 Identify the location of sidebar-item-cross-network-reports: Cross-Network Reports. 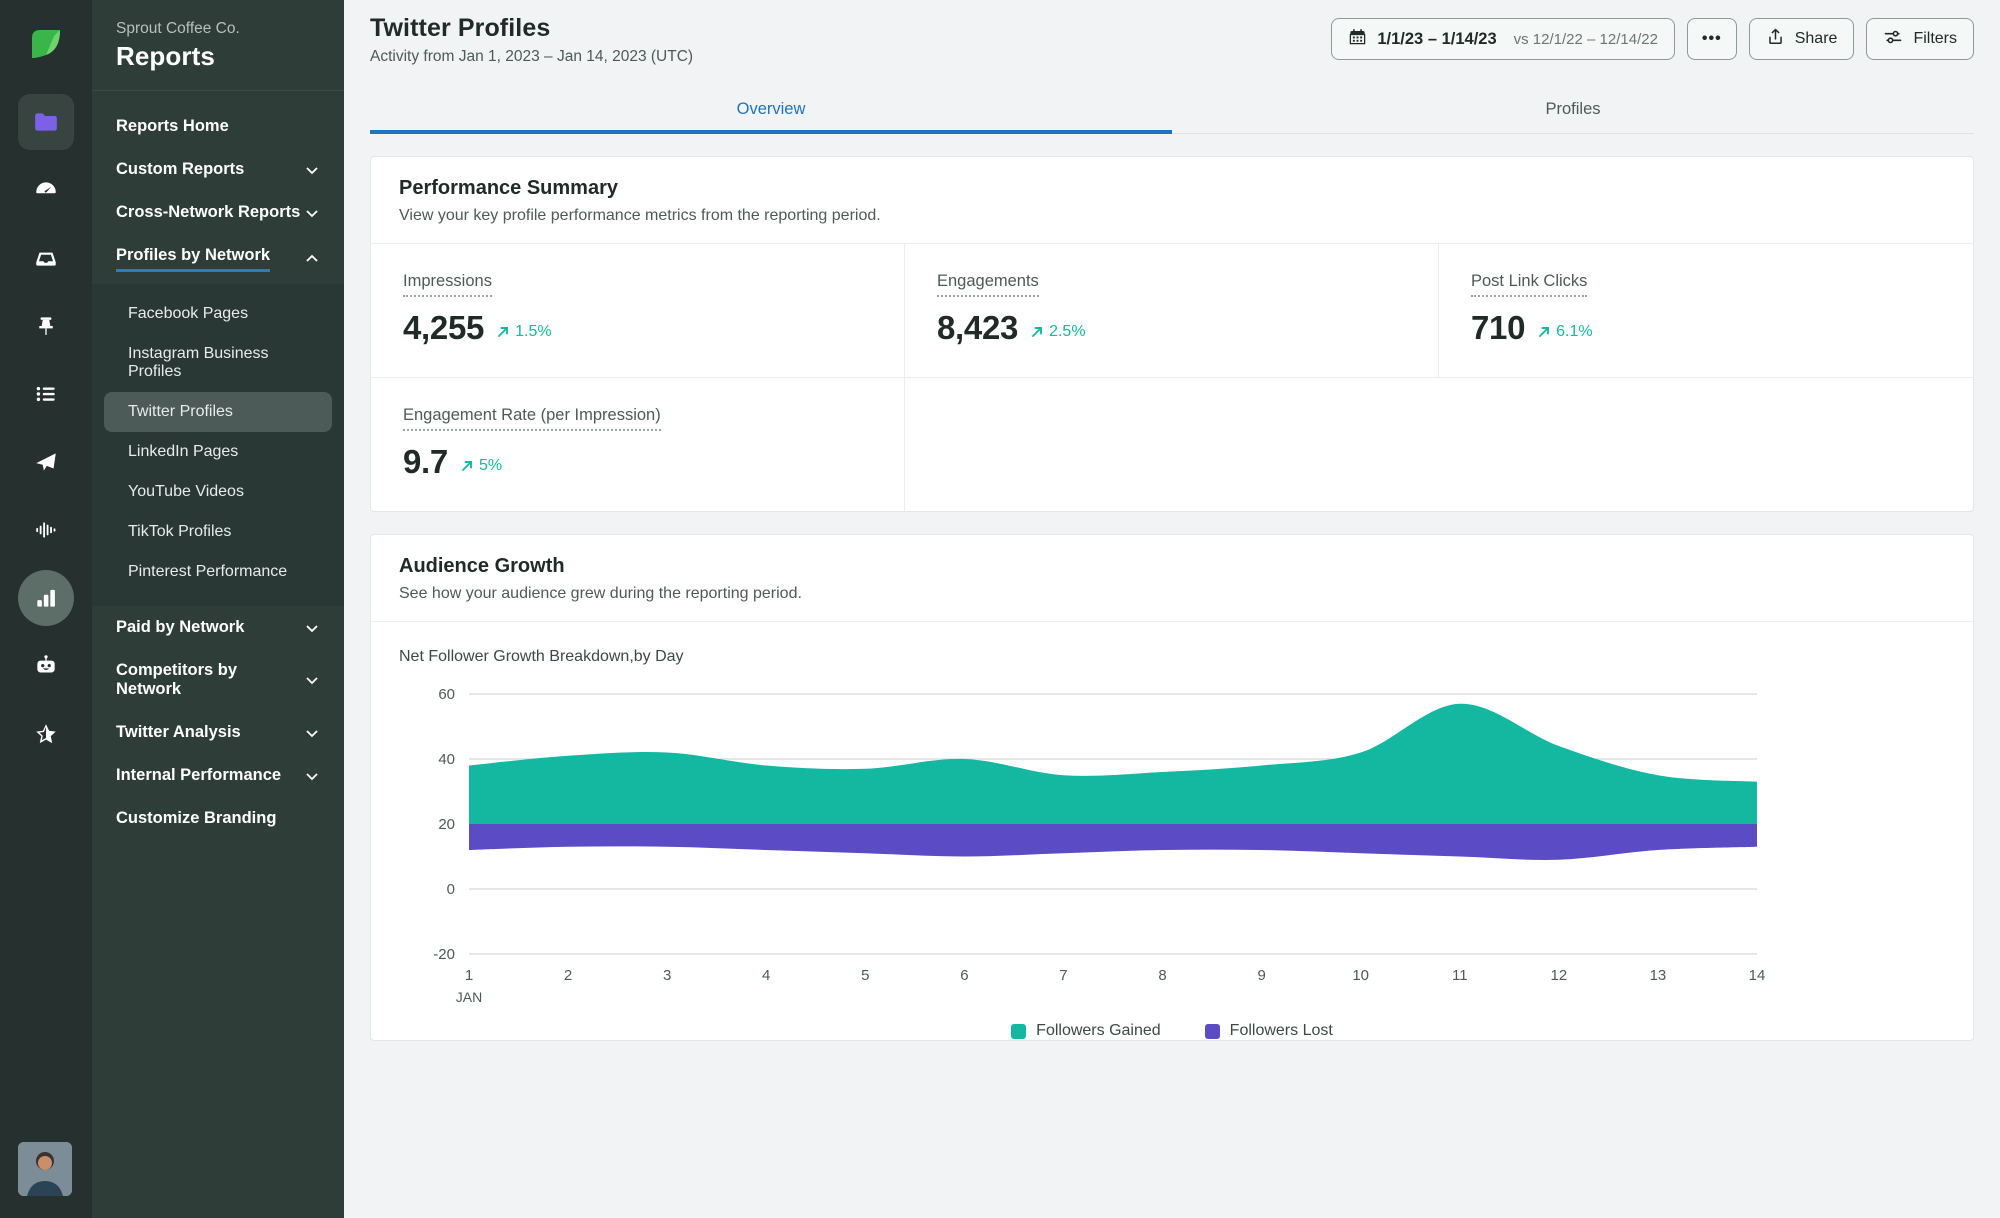
(218, 212).